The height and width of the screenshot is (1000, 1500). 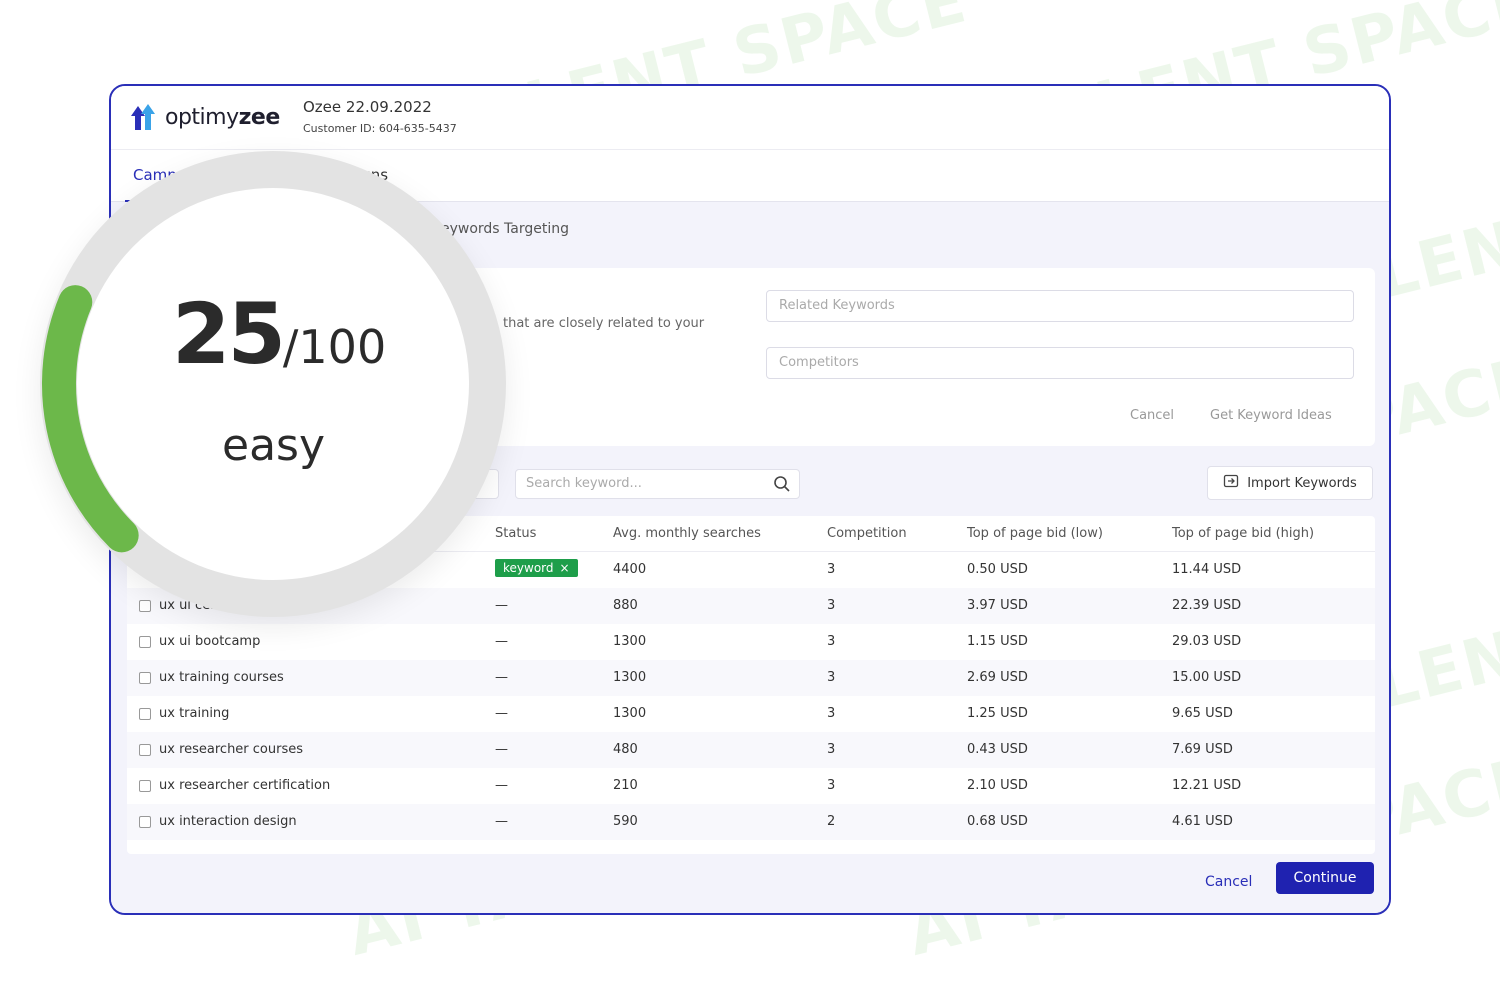 What do you see at coordinates (1207, 677) in the screenshot?
I see `cell-bid-high: 15.00 USD` at bounding box center [1207, 677].